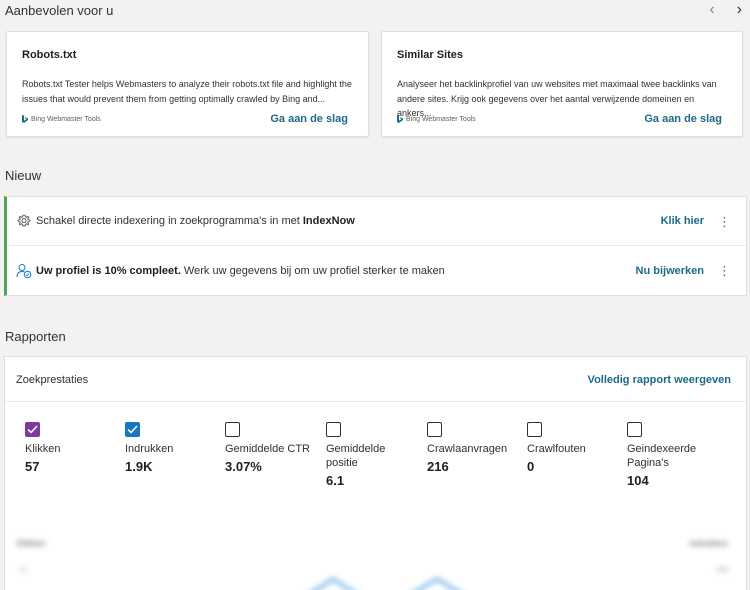  I want to click on metric-label: Gemiddelde CTR, so click(267, 449).